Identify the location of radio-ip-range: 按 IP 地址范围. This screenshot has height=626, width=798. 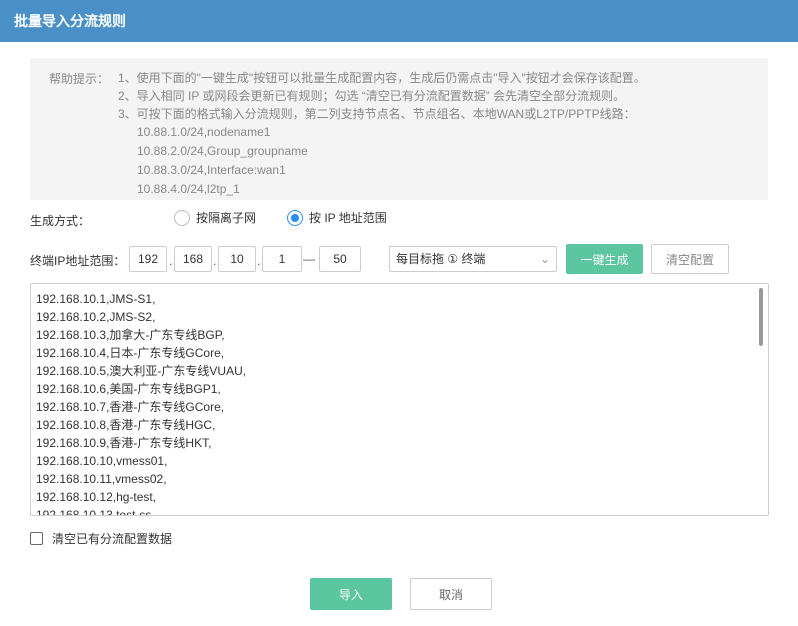
(337, 217).